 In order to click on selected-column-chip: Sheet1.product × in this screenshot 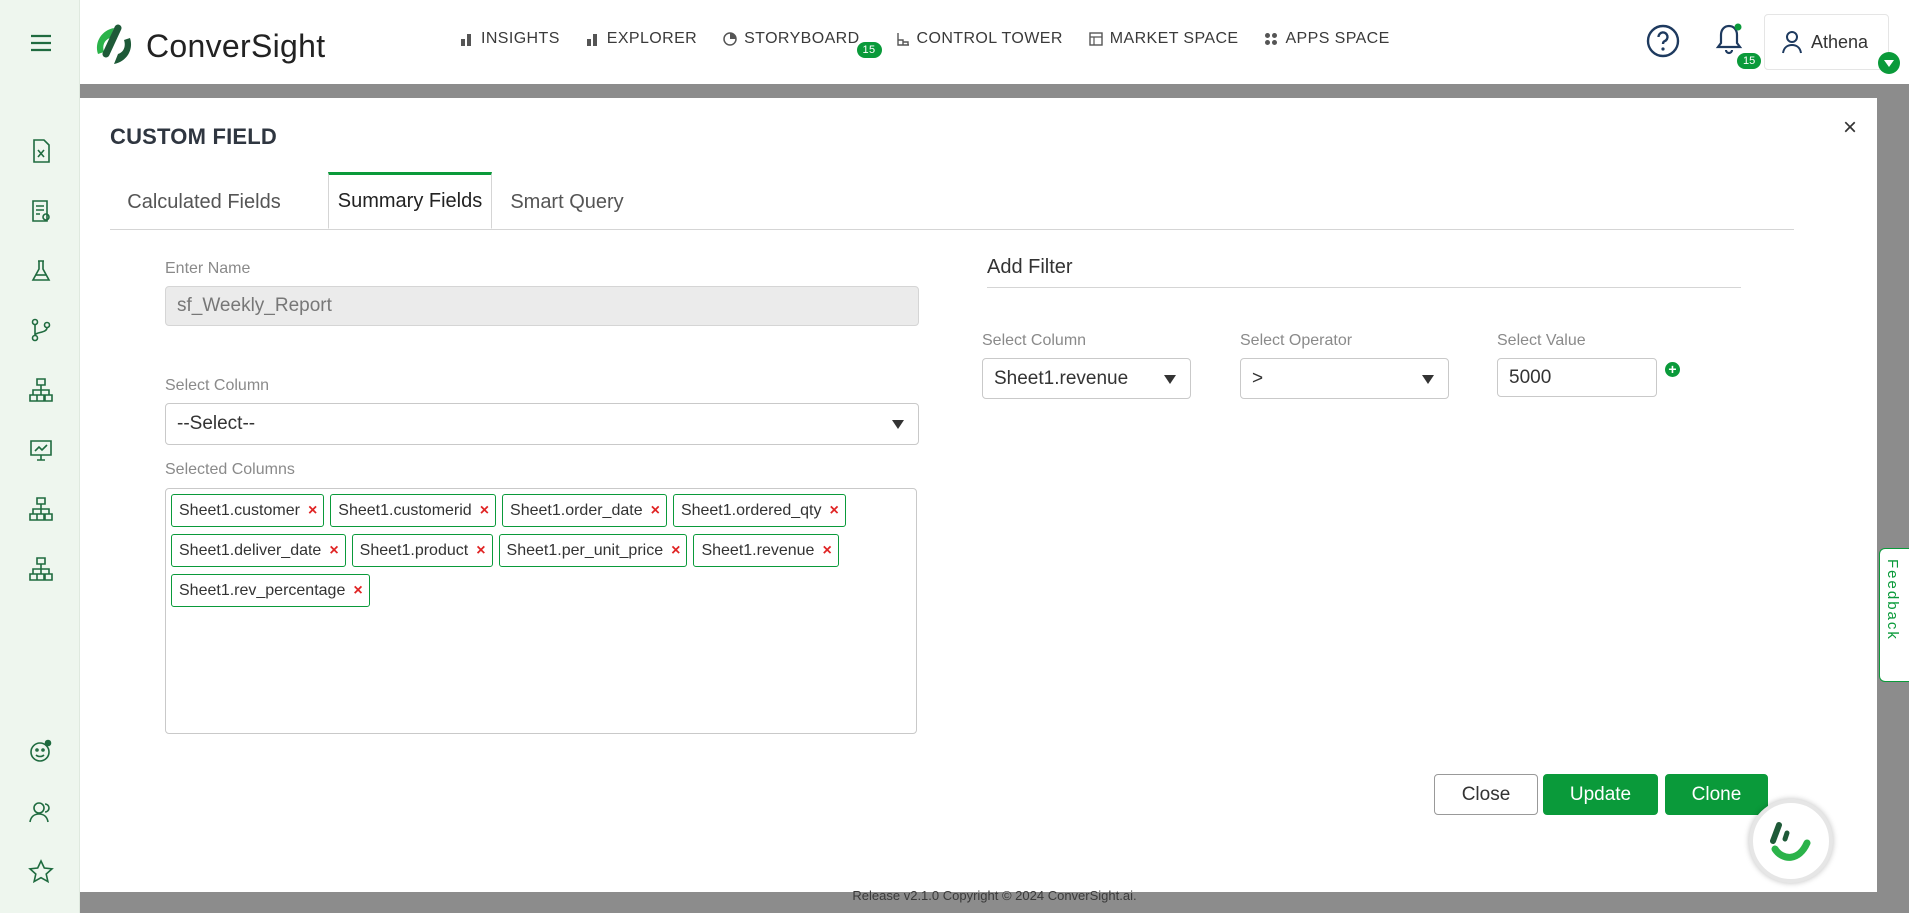, I will do `click(422, 550)`.